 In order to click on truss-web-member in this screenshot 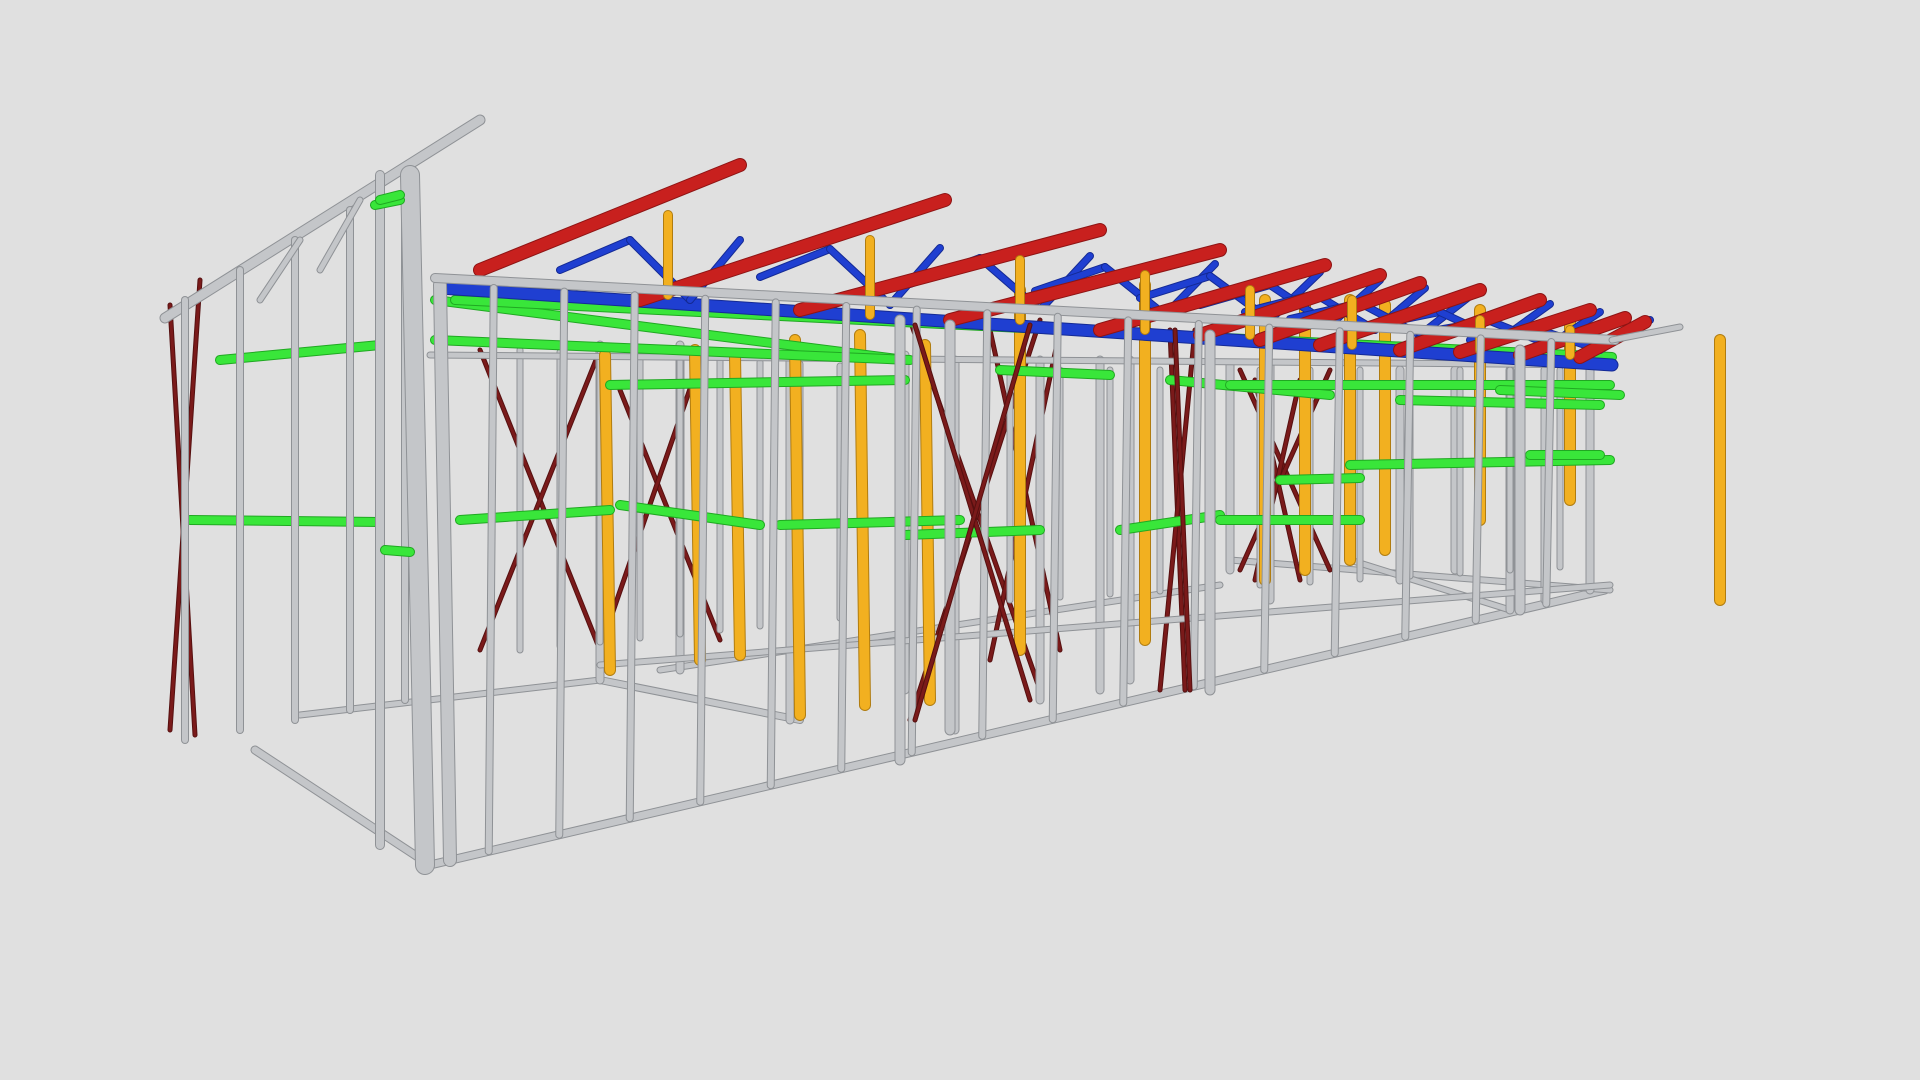, I will do `click(595, 255)`.